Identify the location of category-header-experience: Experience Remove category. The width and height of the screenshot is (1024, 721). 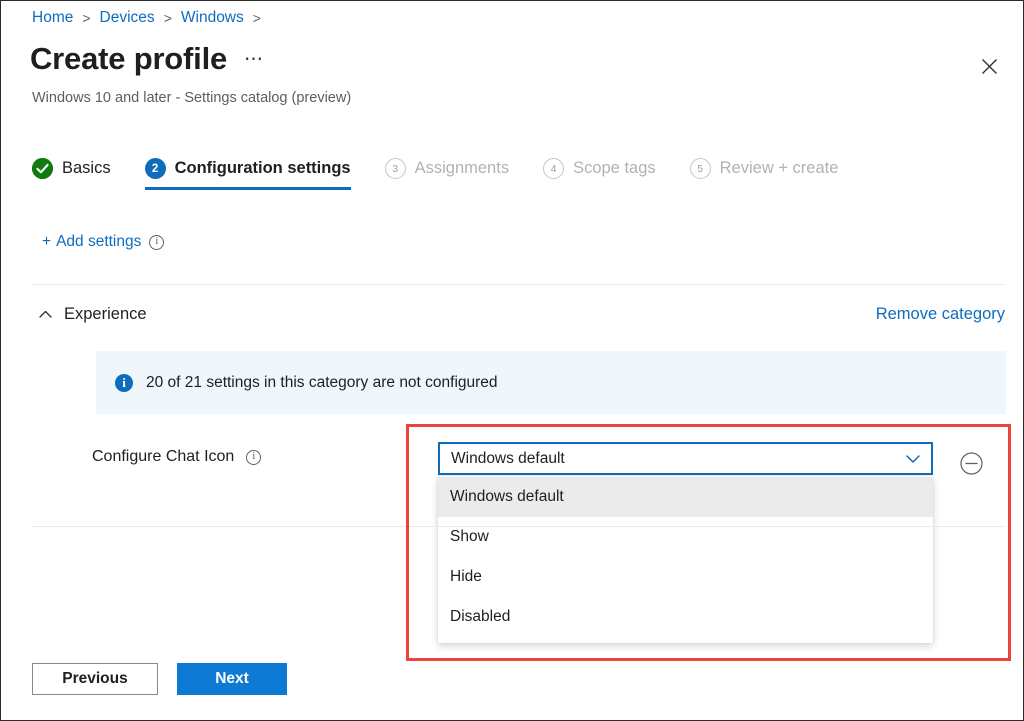
(518, 314).